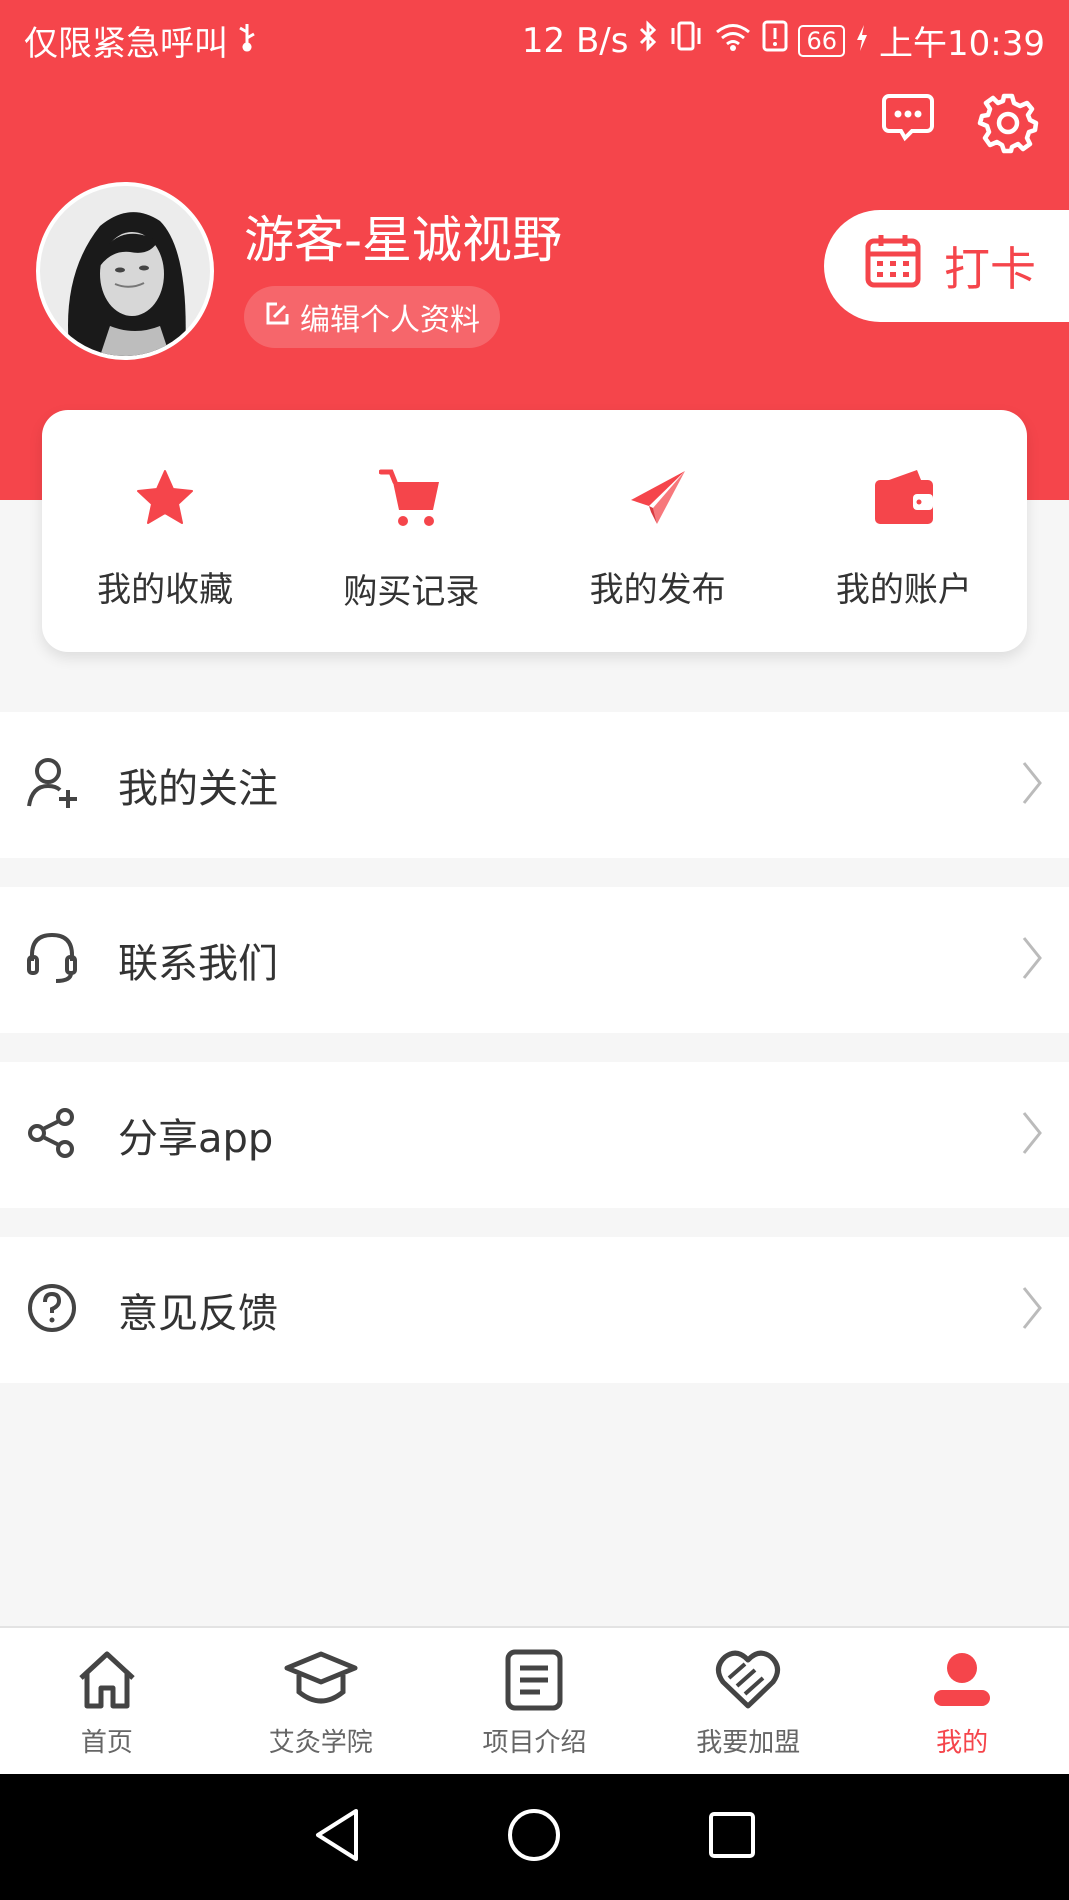 The image size is (1069, 1900). I want to click on star-icon, so click(165, 500).